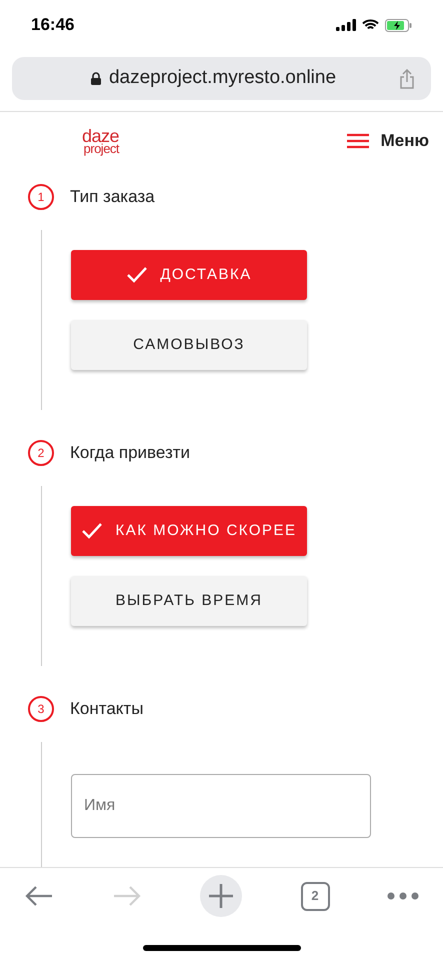 Image resolution: width=443 pixels, height=960 pixels. I want to click on step-title: Когда привезти, so click(130, 453).